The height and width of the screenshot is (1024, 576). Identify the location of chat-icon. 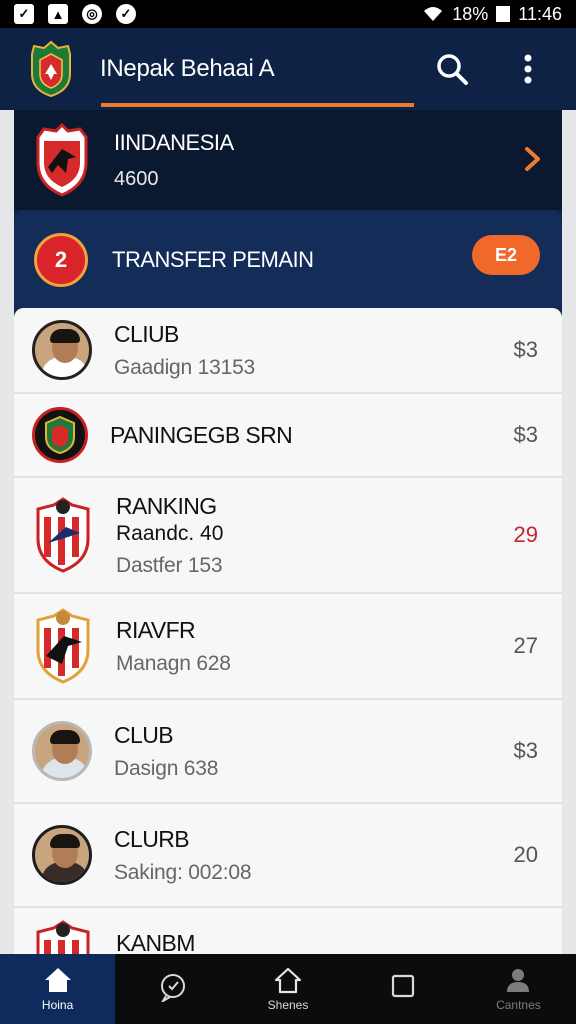
(172, 988).